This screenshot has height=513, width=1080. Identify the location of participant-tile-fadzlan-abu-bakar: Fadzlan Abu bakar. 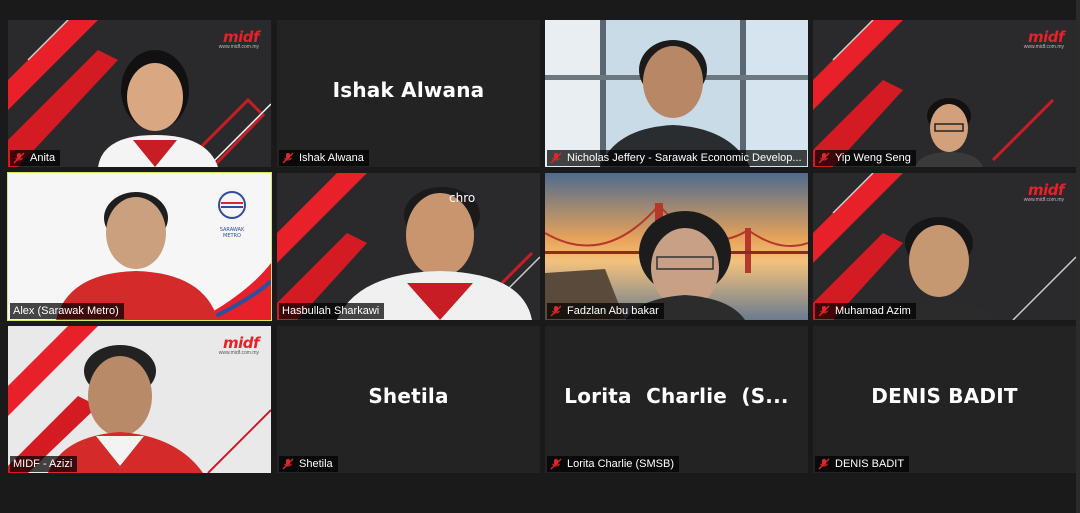
(676, 246).